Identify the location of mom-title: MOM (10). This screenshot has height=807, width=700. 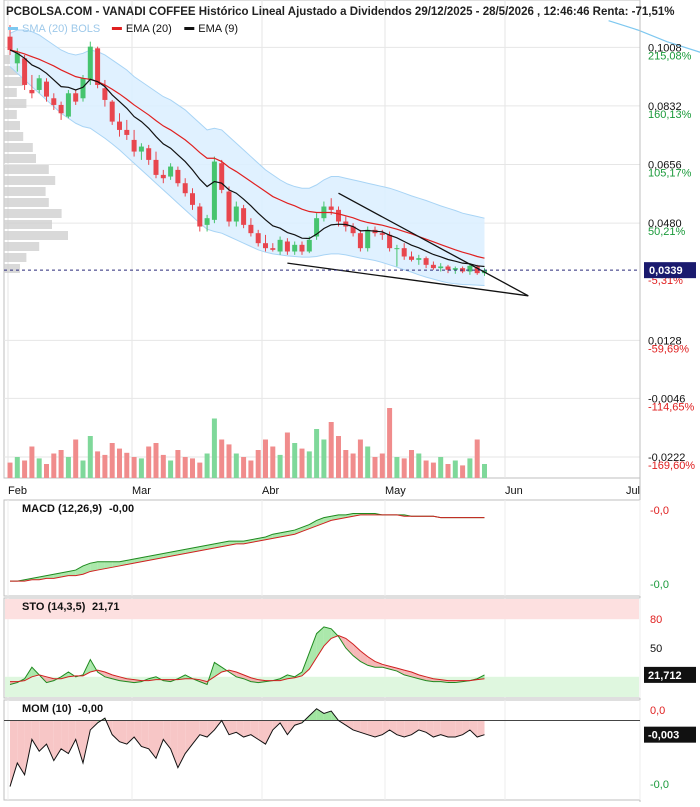
(47, 709).